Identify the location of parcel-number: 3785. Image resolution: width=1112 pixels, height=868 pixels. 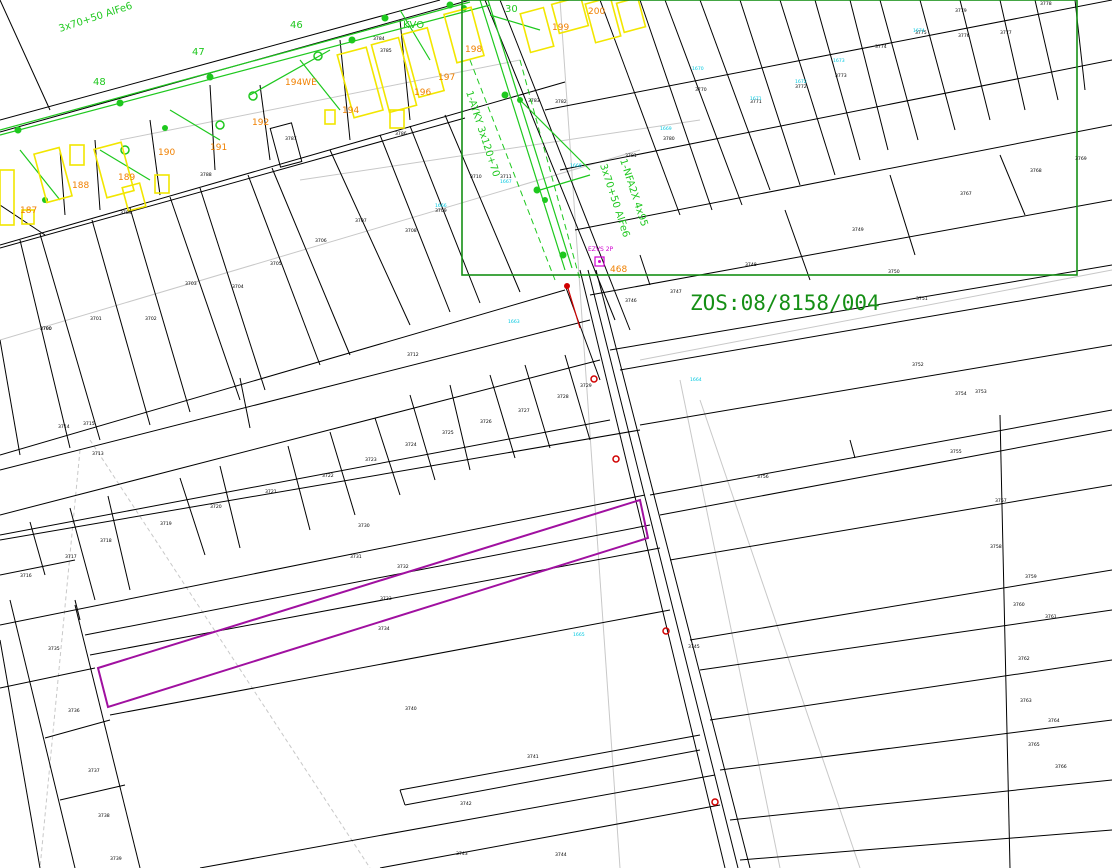
(386, 51).